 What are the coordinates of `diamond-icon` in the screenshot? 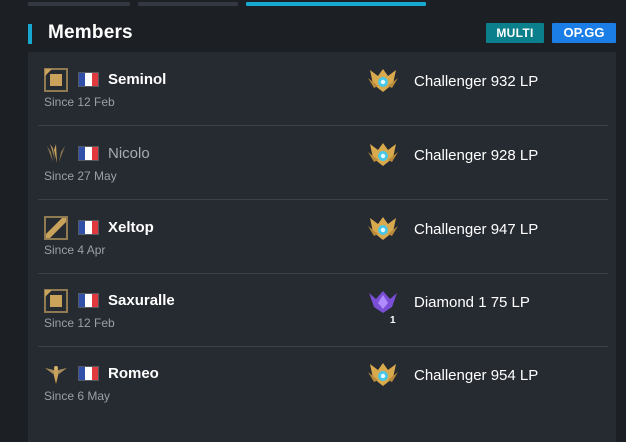 It's located at (383, 302).